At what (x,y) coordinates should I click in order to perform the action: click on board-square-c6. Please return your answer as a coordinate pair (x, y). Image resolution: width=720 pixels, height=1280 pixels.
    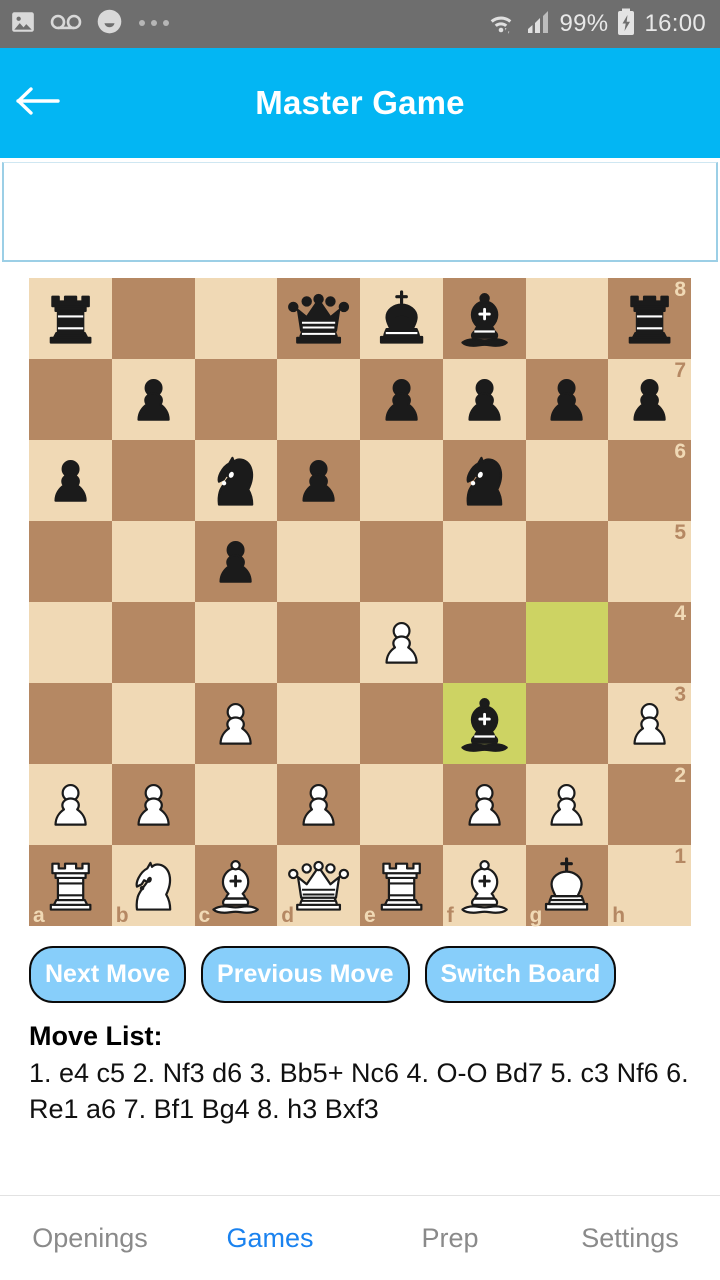
    Looking at the image, I should click on (236, 480).